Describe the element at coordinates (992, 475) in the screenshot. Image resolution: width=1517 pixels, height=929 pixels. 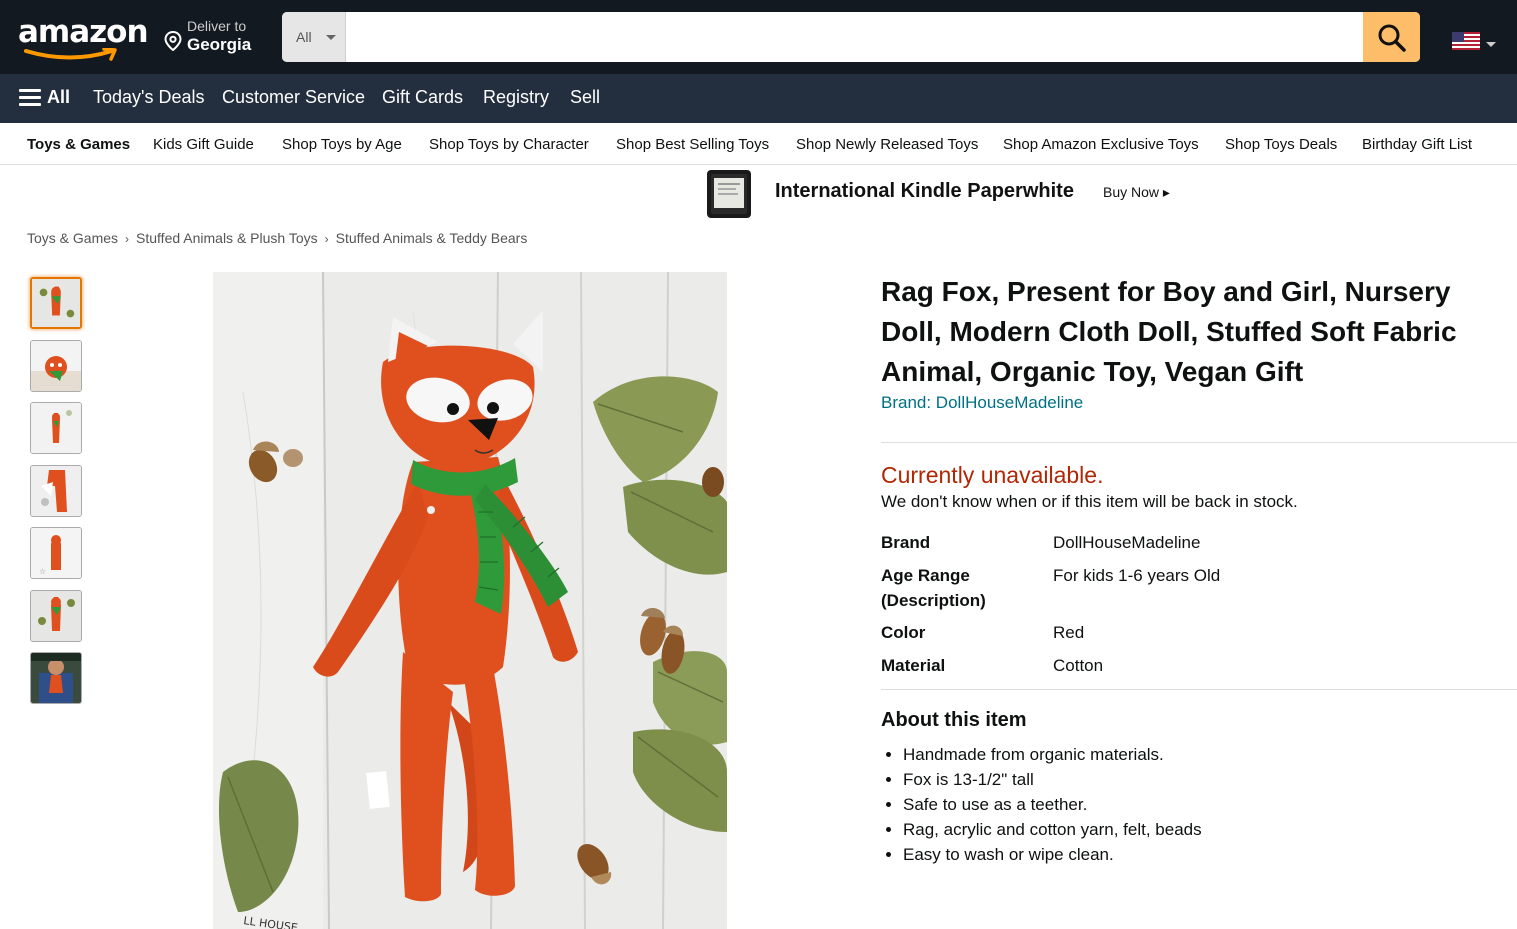
I see `availability-status: Currently unavailable.` at that location.